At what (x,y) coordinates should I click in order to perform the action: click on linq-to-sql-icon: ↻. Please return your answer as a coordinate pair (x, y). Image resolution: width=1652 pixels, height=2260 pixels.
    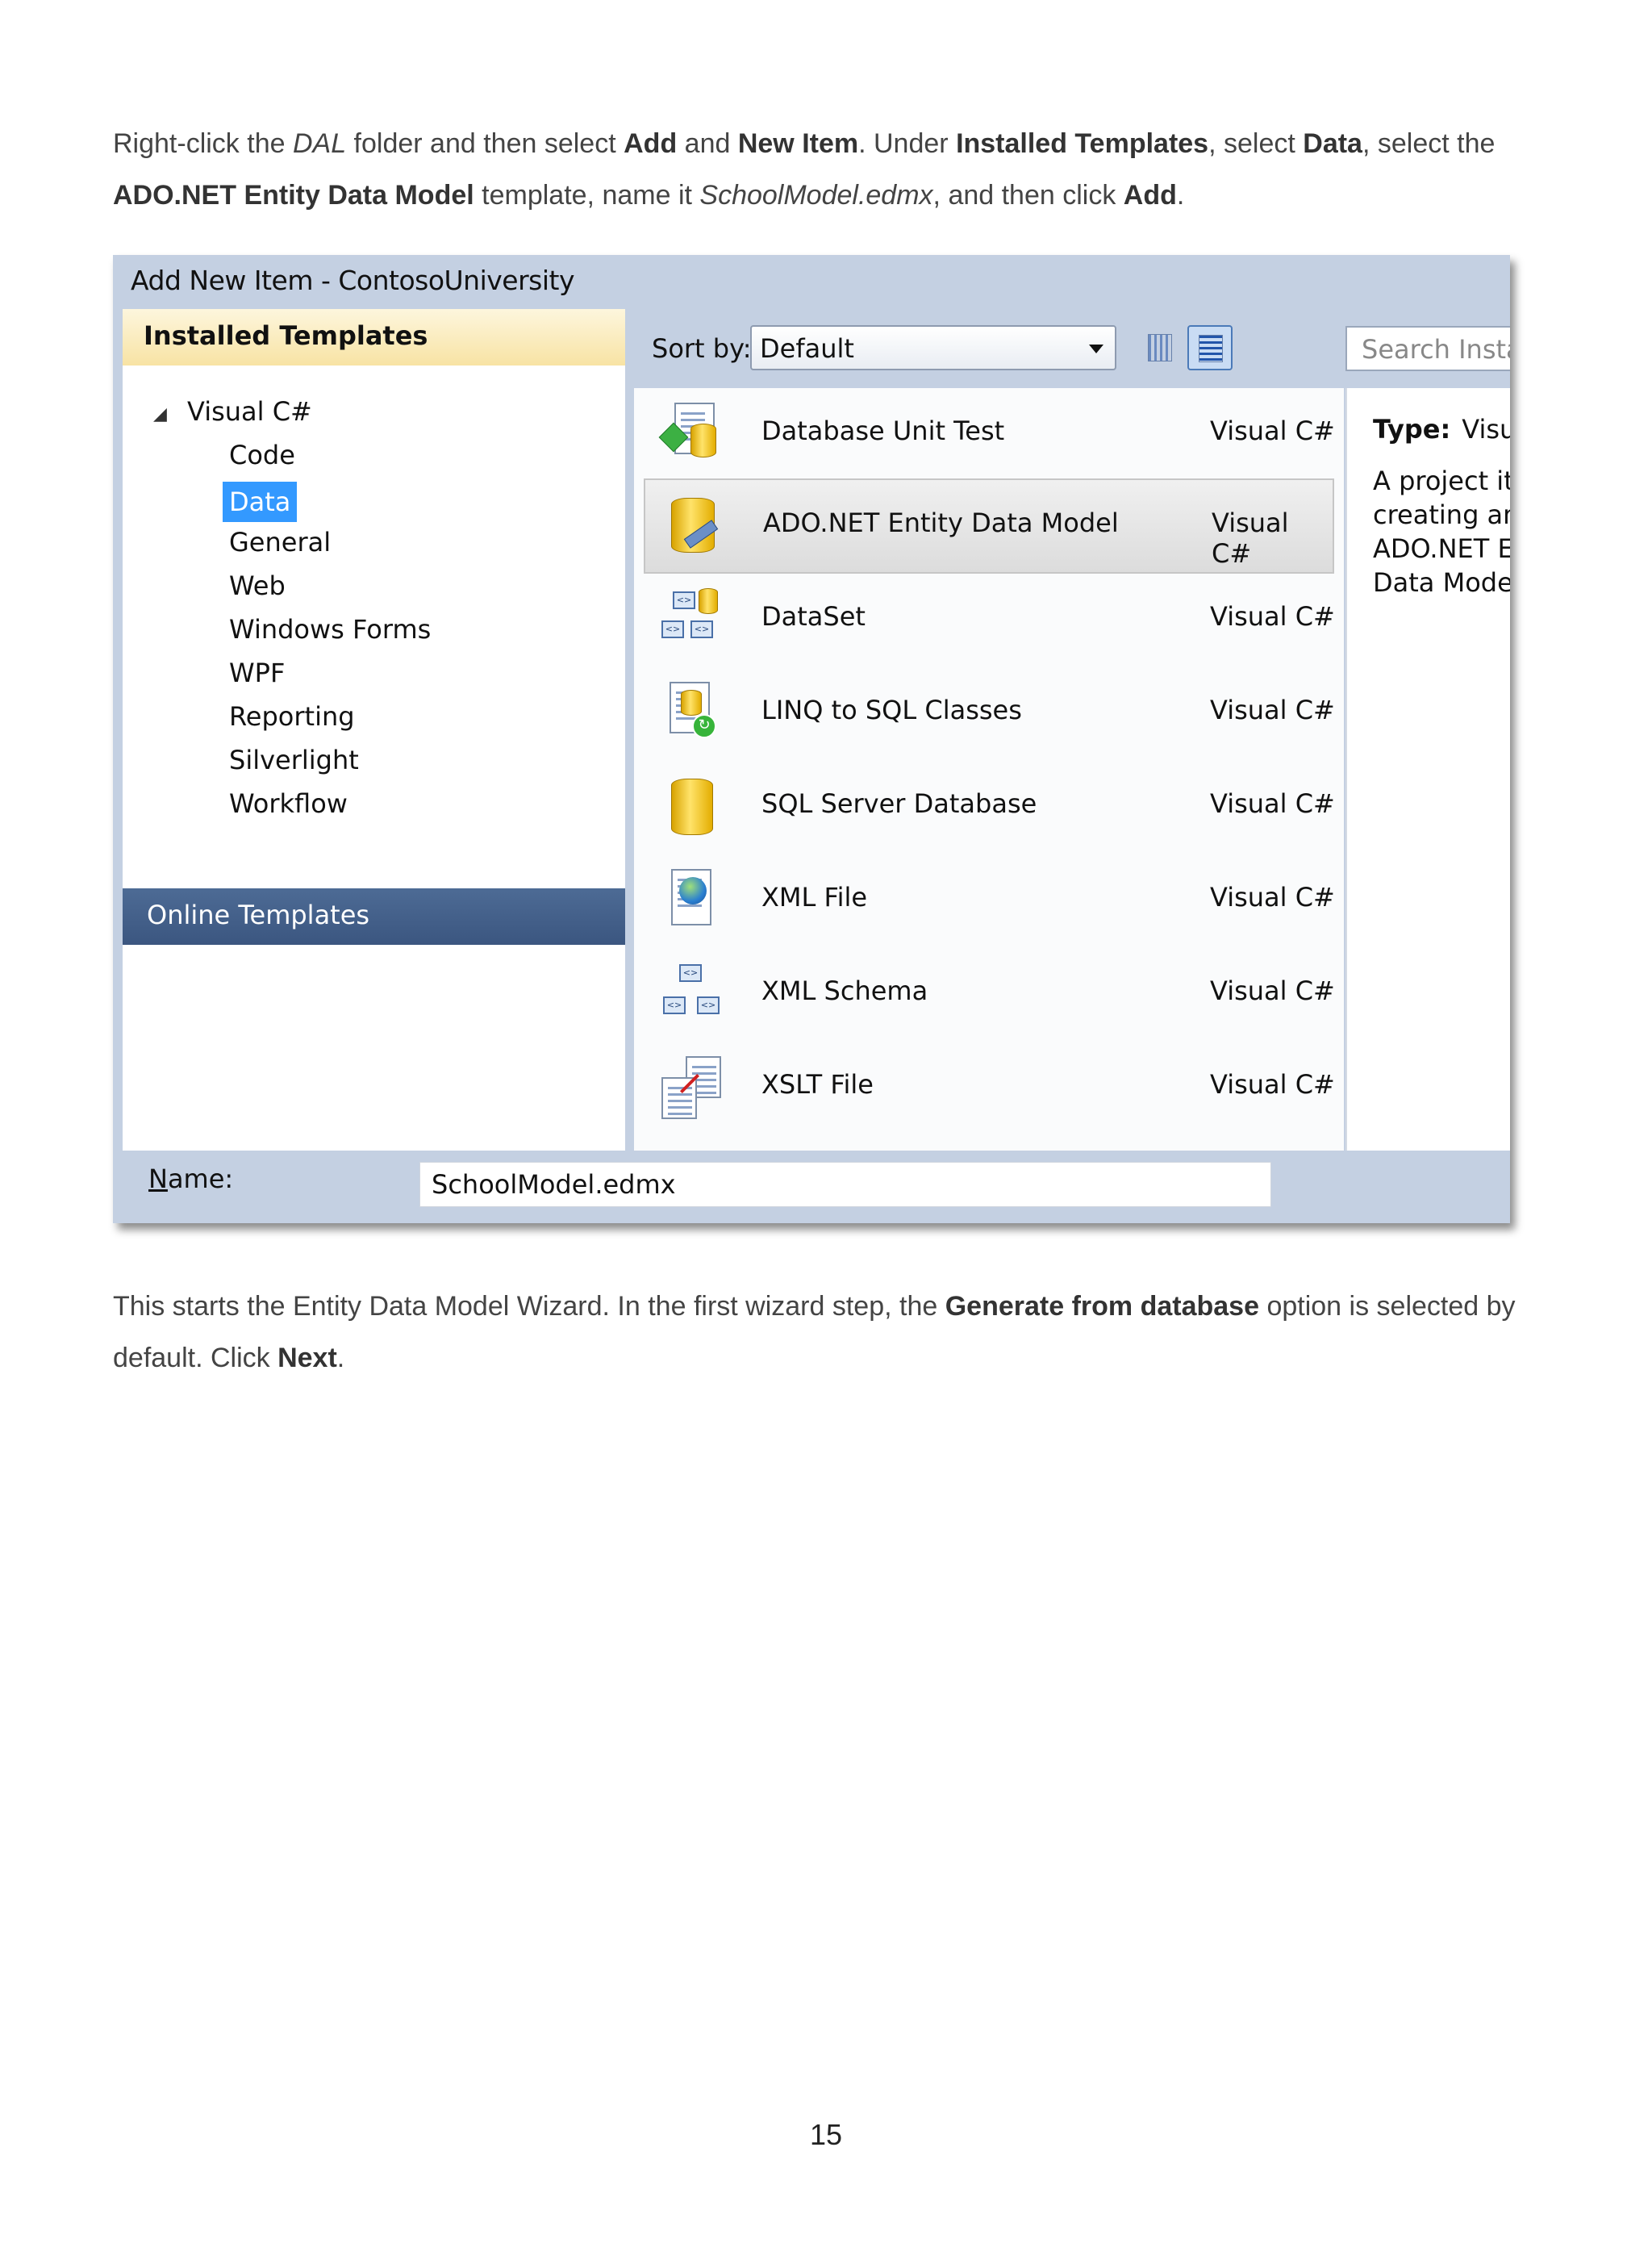
    Looking at the image, I should click on (691, 711).